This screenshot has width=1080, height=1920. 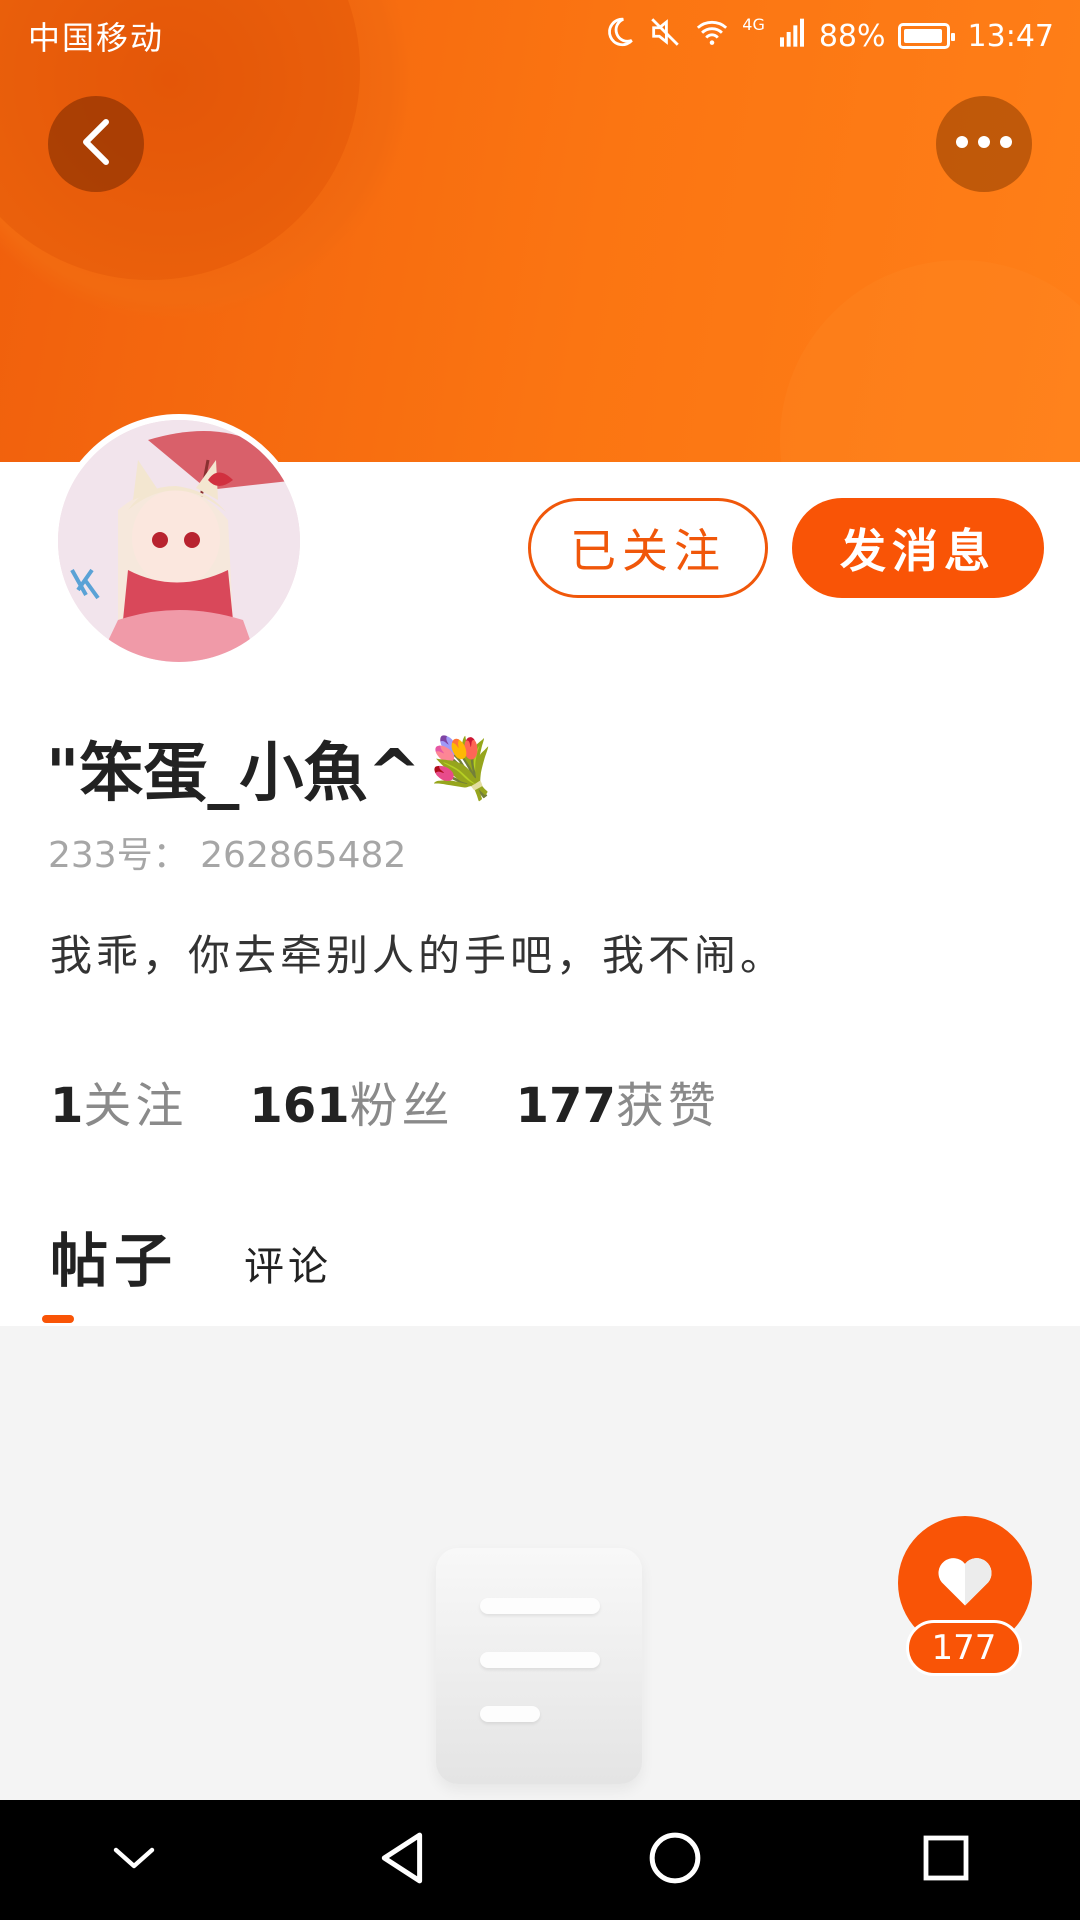 I want to click on more-dots-icon, so click(x=984, y=144).